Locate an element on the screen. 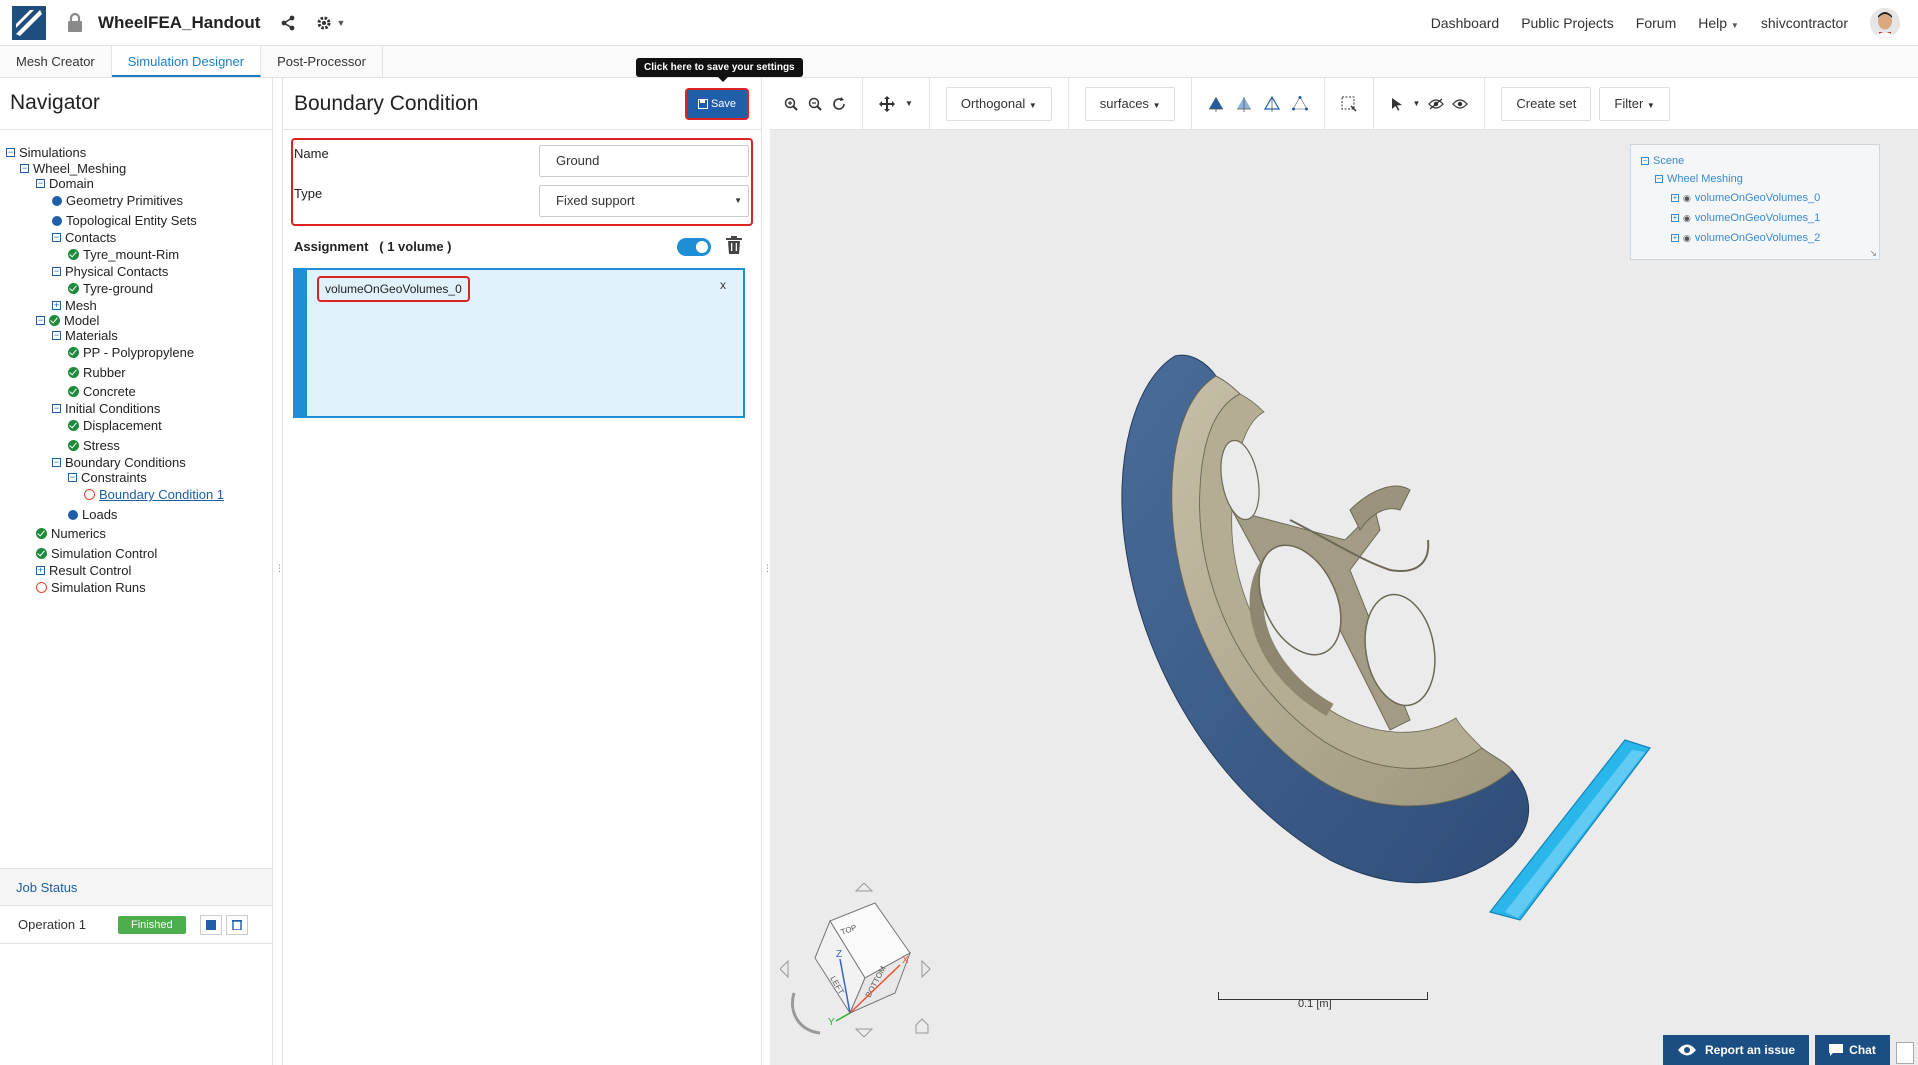 This screenshot has width=1918, height=1065. reset-view-icon is located at coordinates (839, 103).